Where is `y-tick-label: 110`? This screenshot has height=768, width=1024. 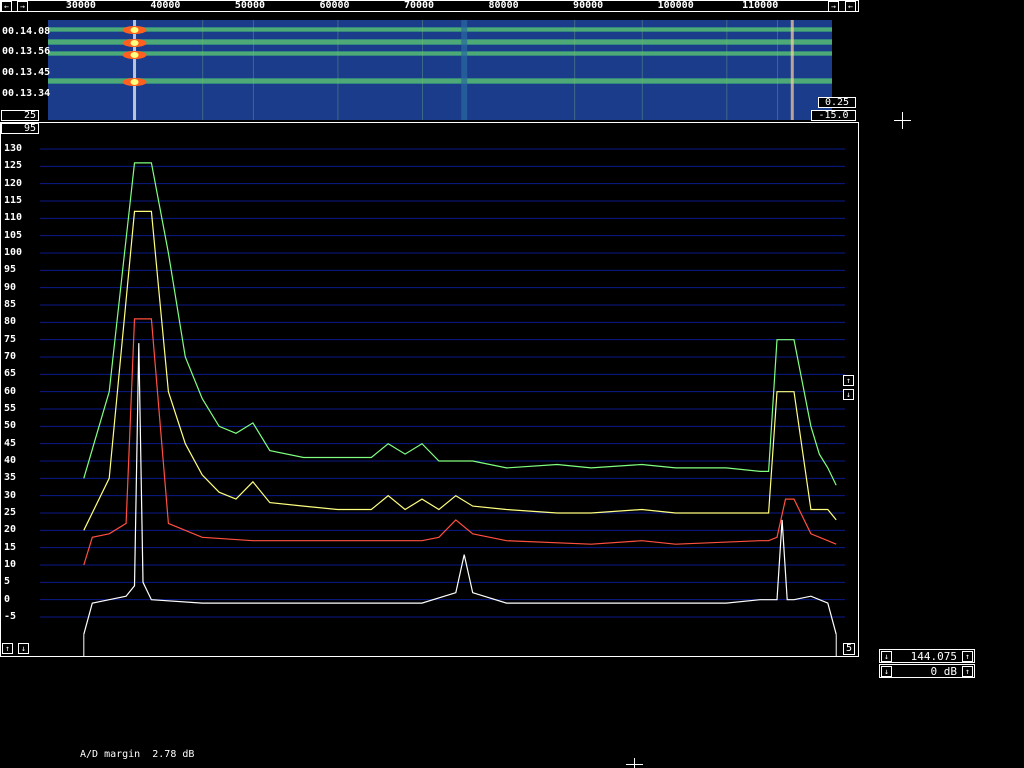 y-tick-label: 110 is located at coordinates (13, 218).